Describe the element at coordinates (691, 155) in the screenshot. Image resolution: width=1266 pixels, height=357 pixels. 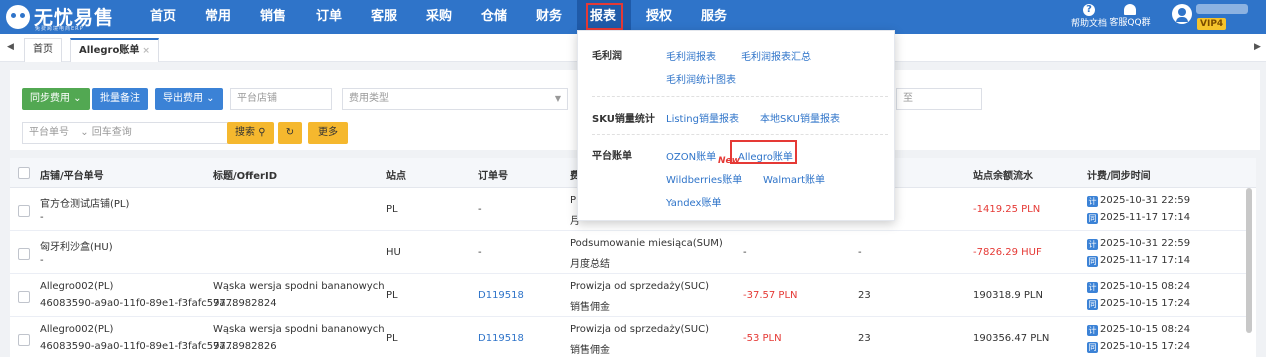
I see `link-ozon-bill: OZON账单` at that location.